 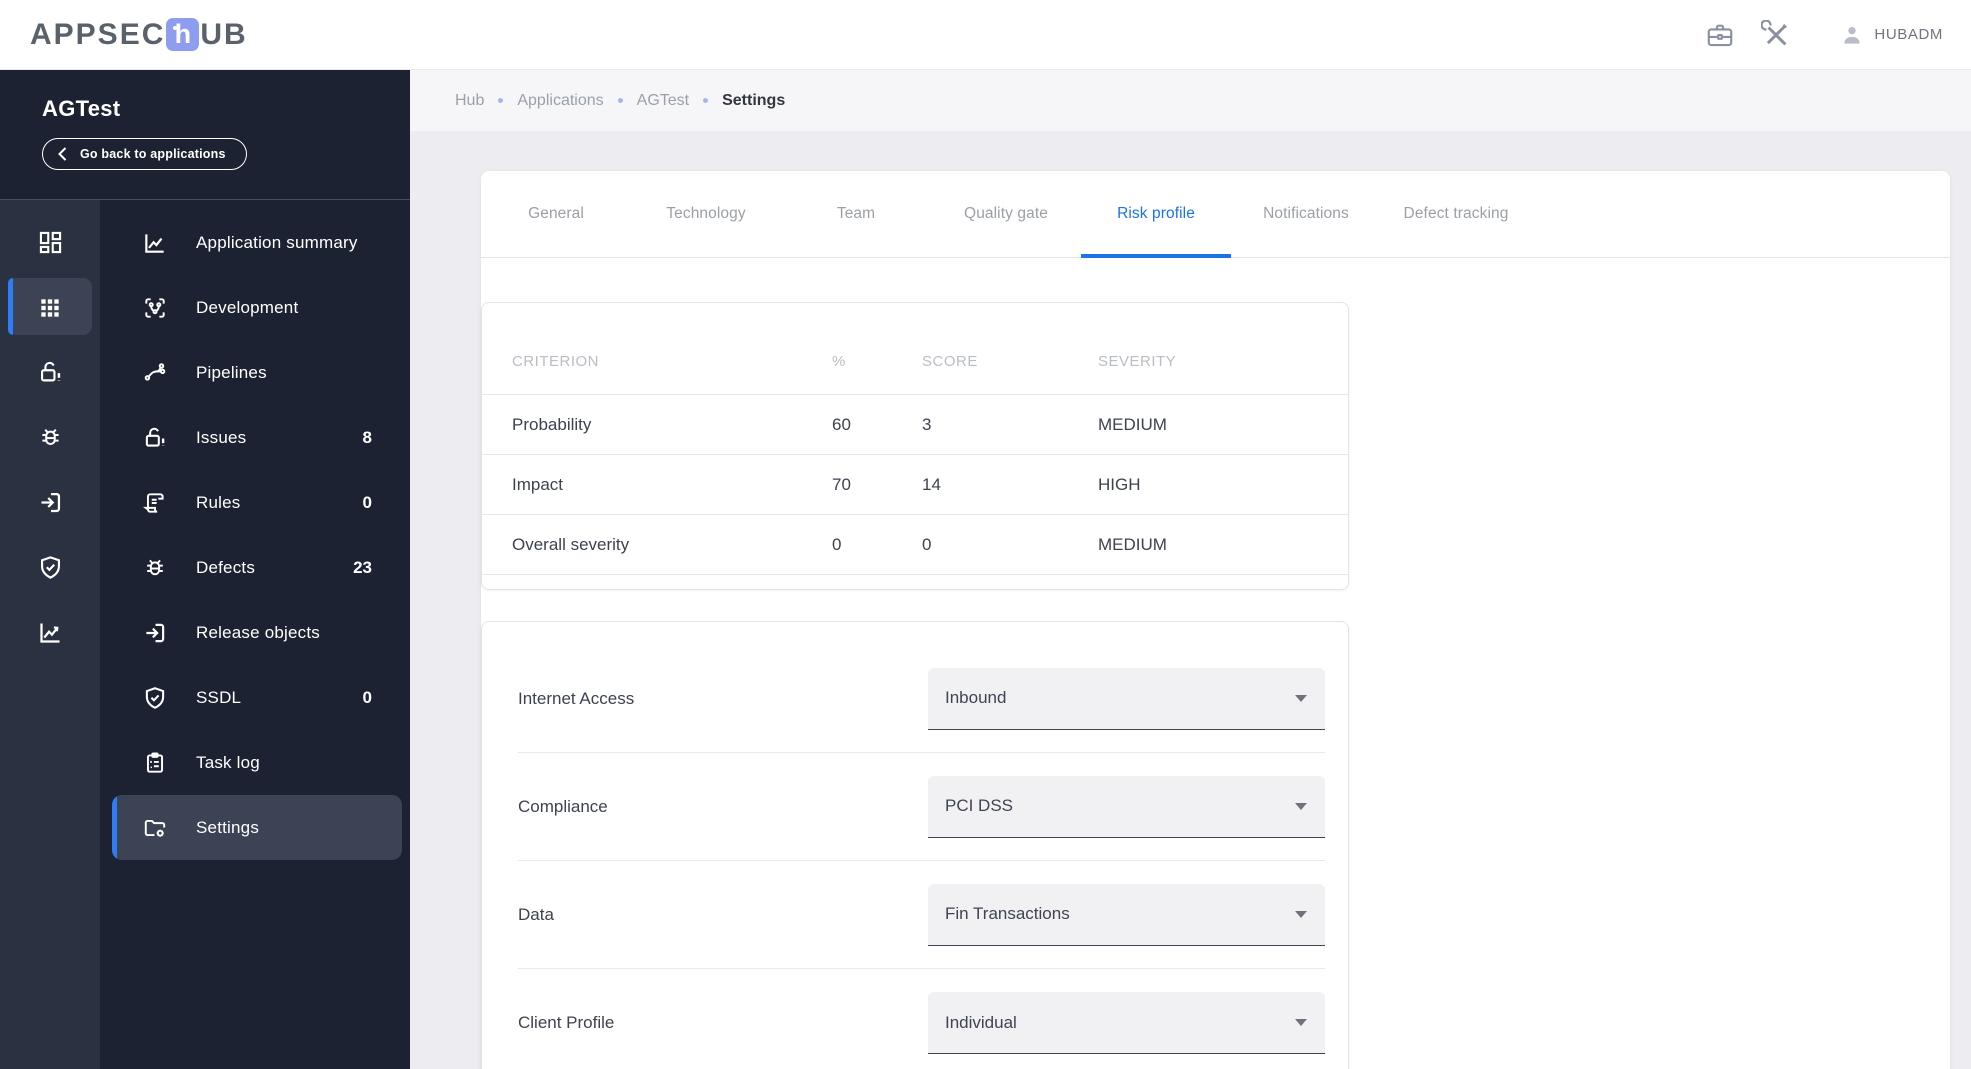 I want to click on defects-count-badge: 23, so click(x=362, y=567).